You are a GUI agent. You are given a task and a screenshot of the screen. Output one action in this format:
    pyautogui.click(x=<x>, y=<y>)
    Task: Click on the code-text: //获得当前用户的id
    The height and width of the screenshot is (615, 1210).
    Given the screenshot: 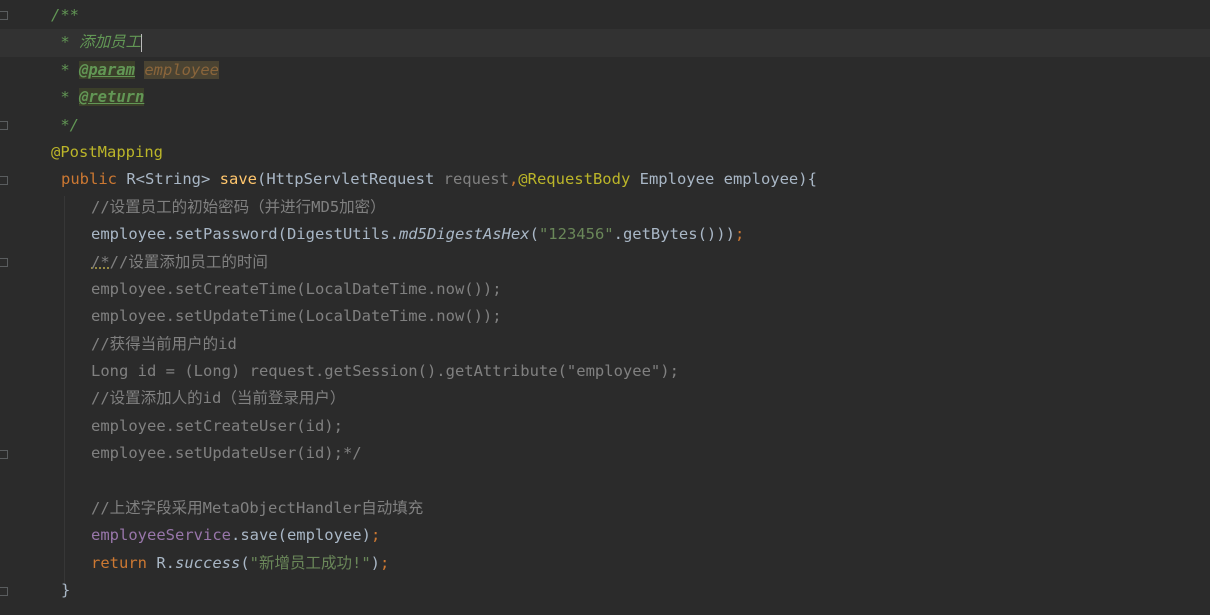 What is the action you would take?
    pyautogui.click(x=164, y=344)
    